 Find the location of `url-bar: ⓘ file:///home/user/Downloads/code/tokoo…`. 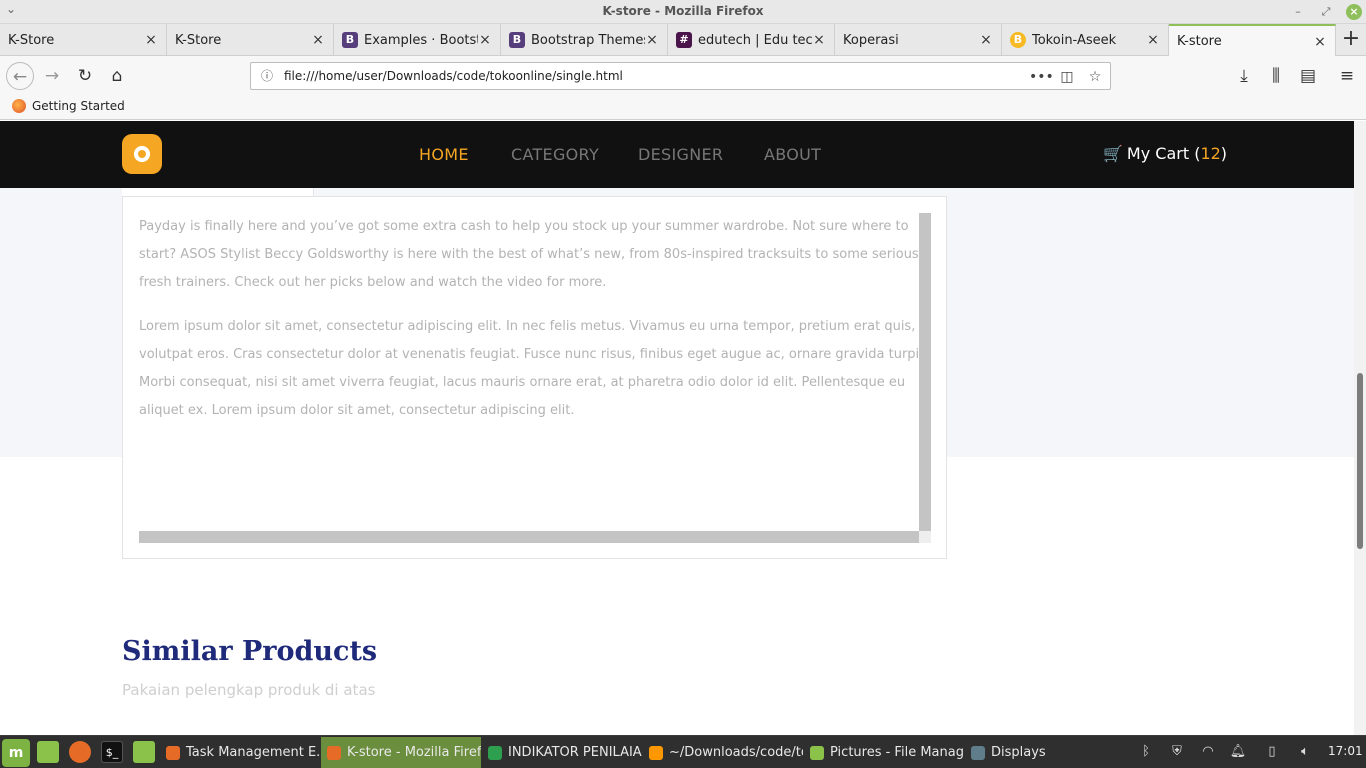

url-bar: ⓘ file:///home/user/Downloads/code/tokoo… is located at coordinates (680, 76).